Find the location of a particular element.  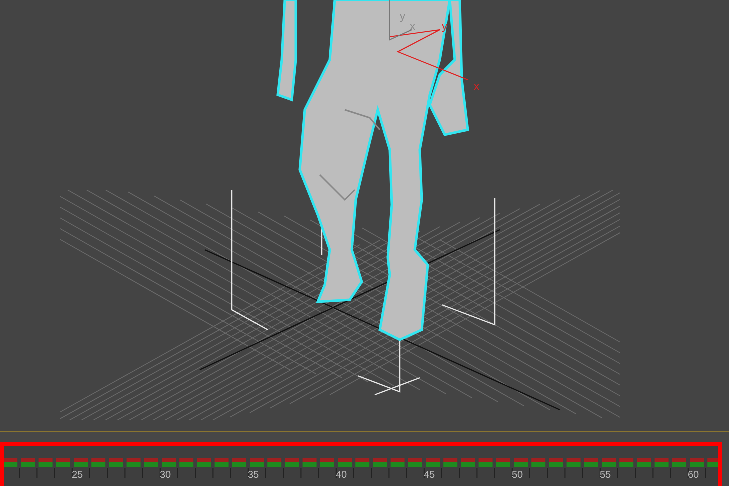

frame-number: 60 is located at coordinates (694, 476).